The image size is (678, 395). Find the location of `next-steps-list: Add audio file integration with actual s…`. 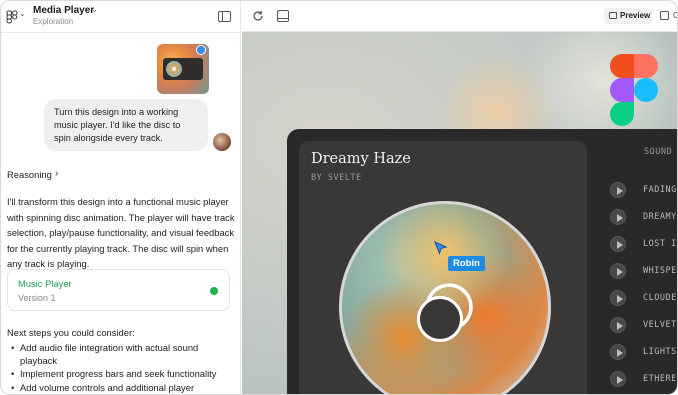

next-steps-list: Add audio file integration with actual s… is located at coordinates (121, 367).